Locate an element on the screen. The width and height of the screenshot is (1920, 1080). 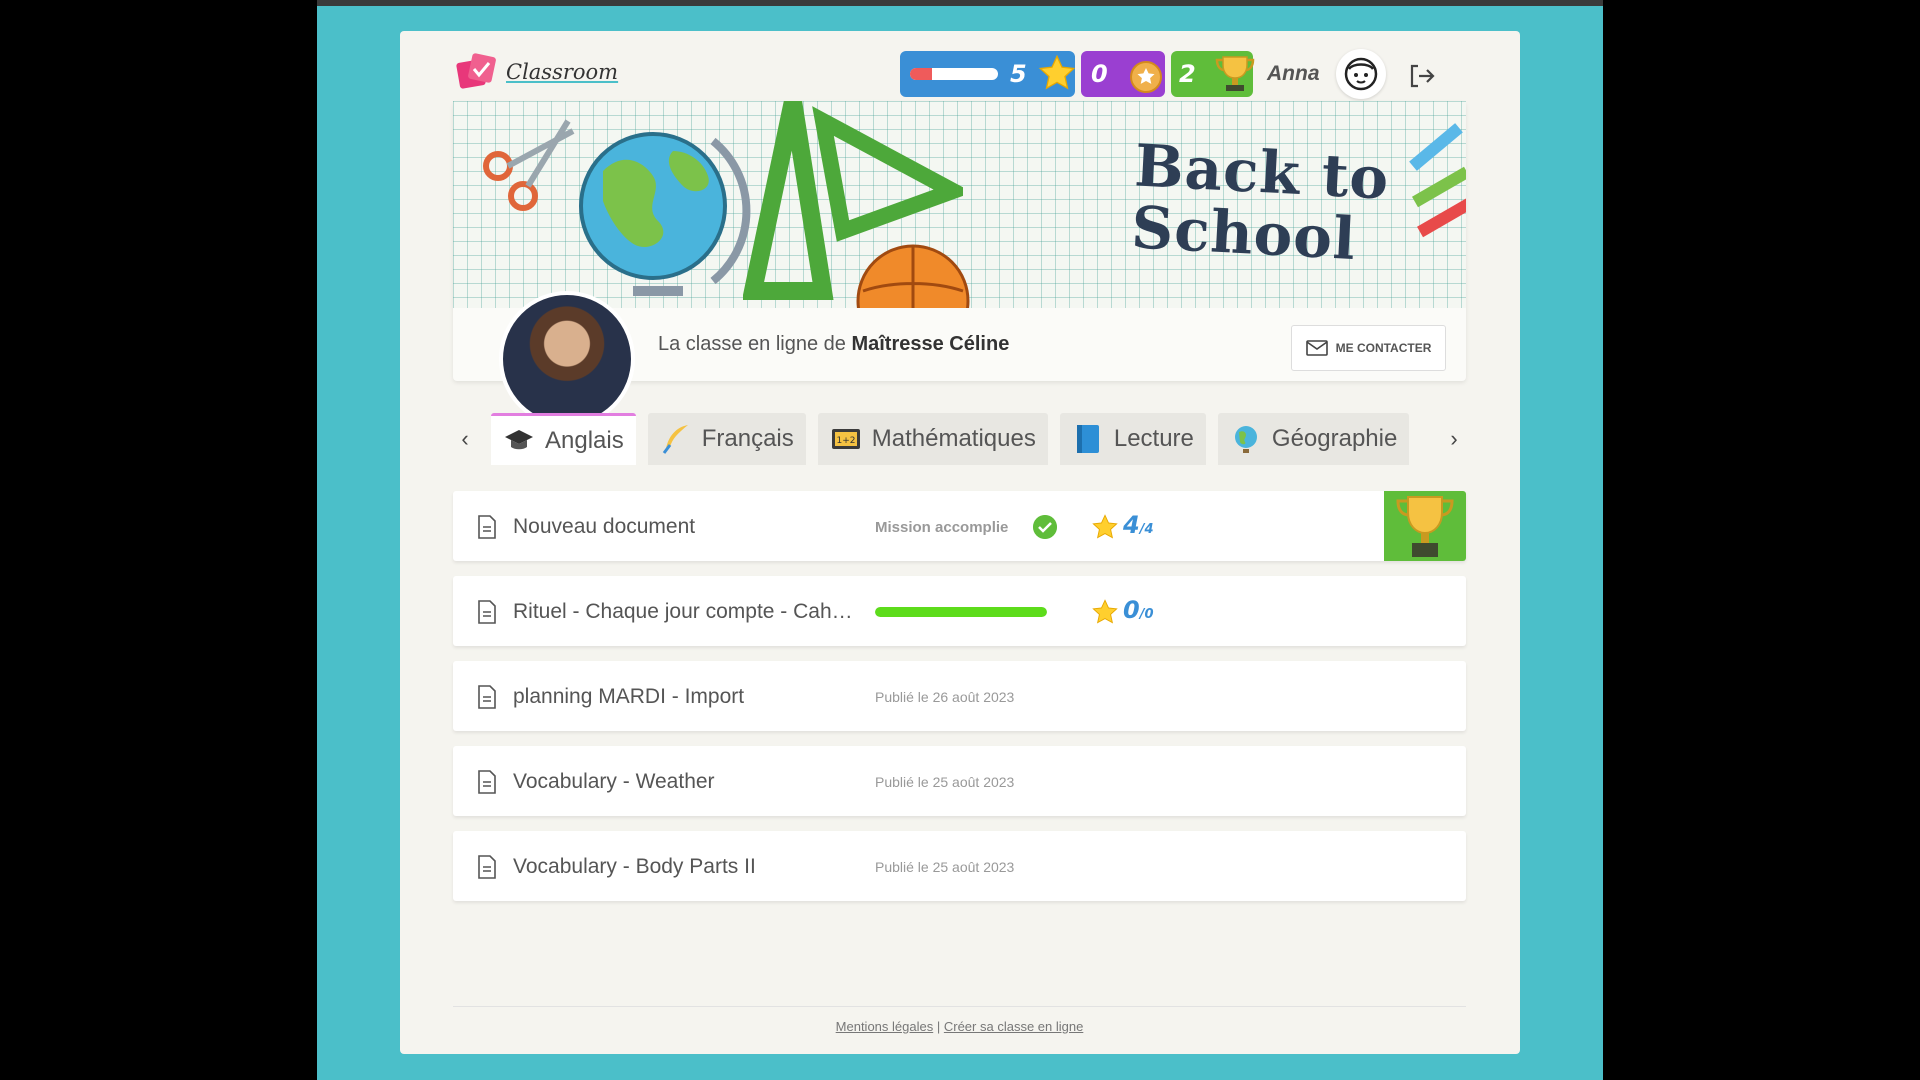
publish-date: Publié le 26 août 2023 is located at coordinates (945, 697).